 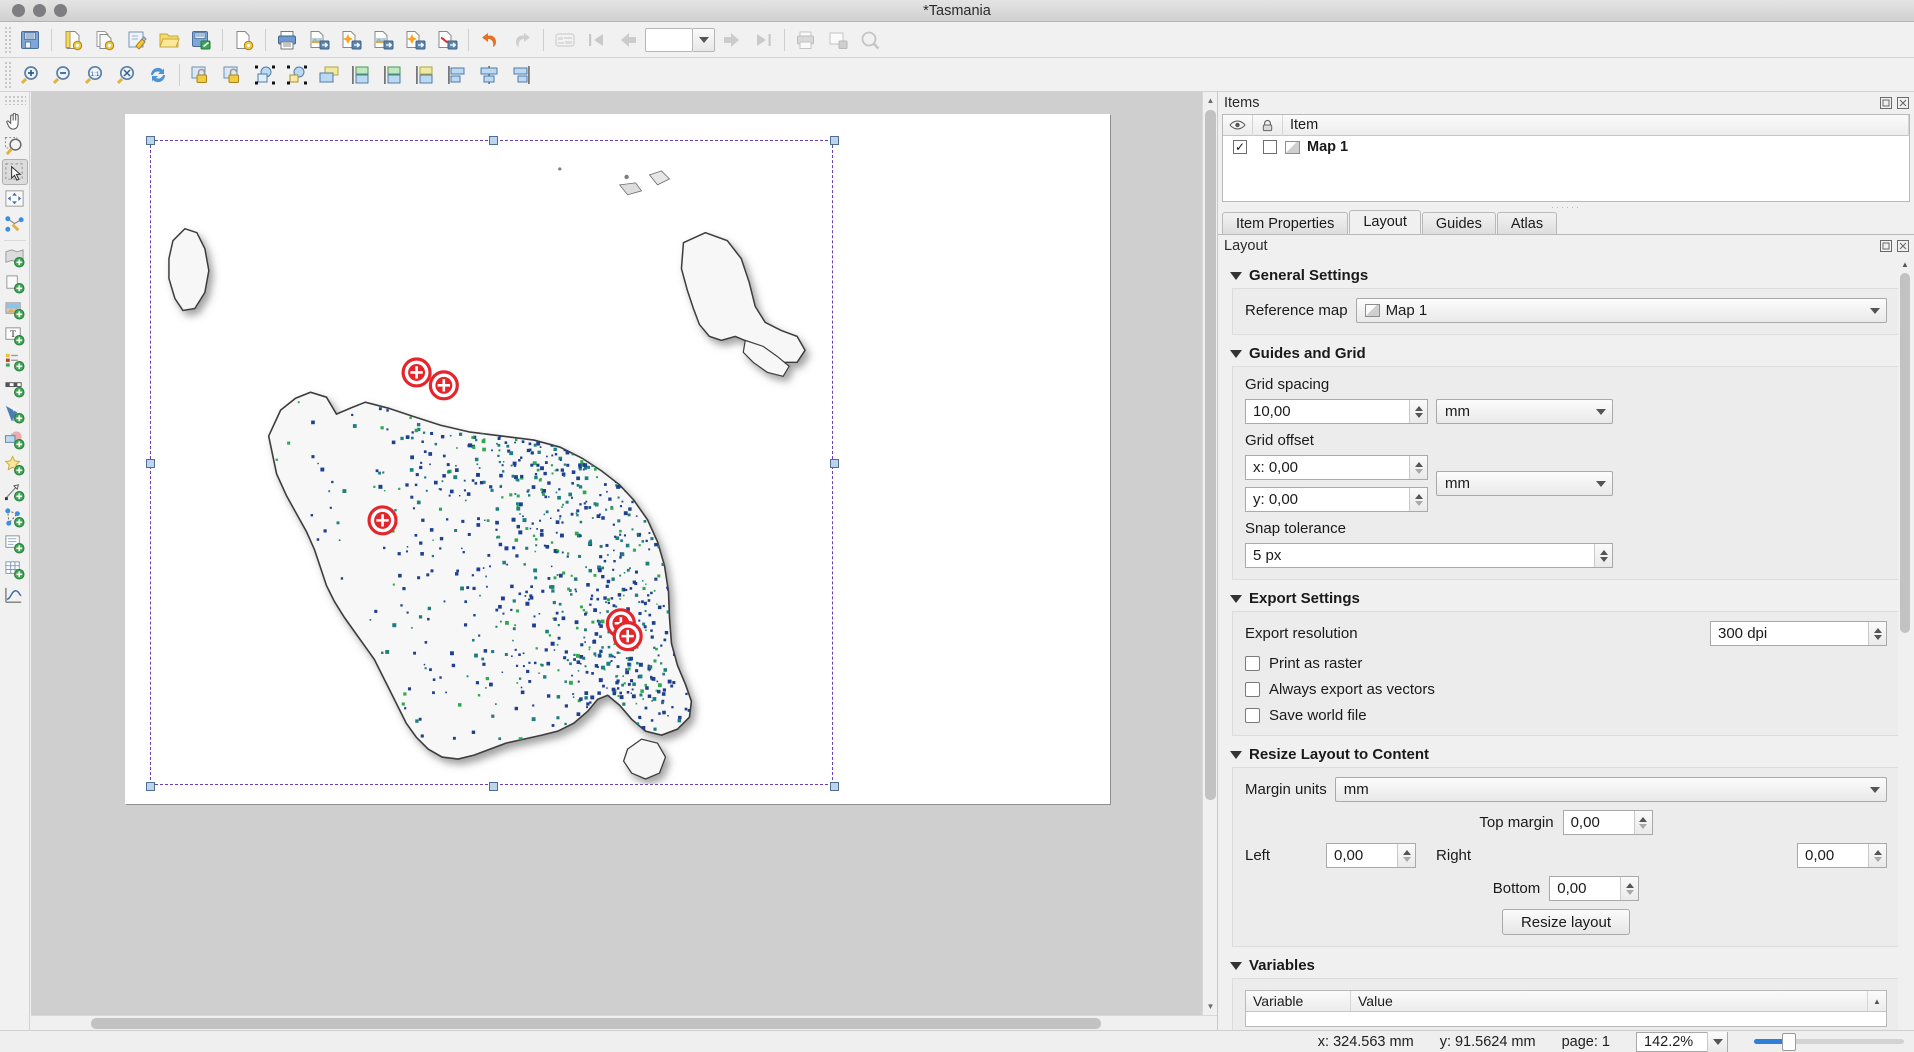 I want to click on canvas-horizontal-scrollbar, so click(x=624, y=1022).